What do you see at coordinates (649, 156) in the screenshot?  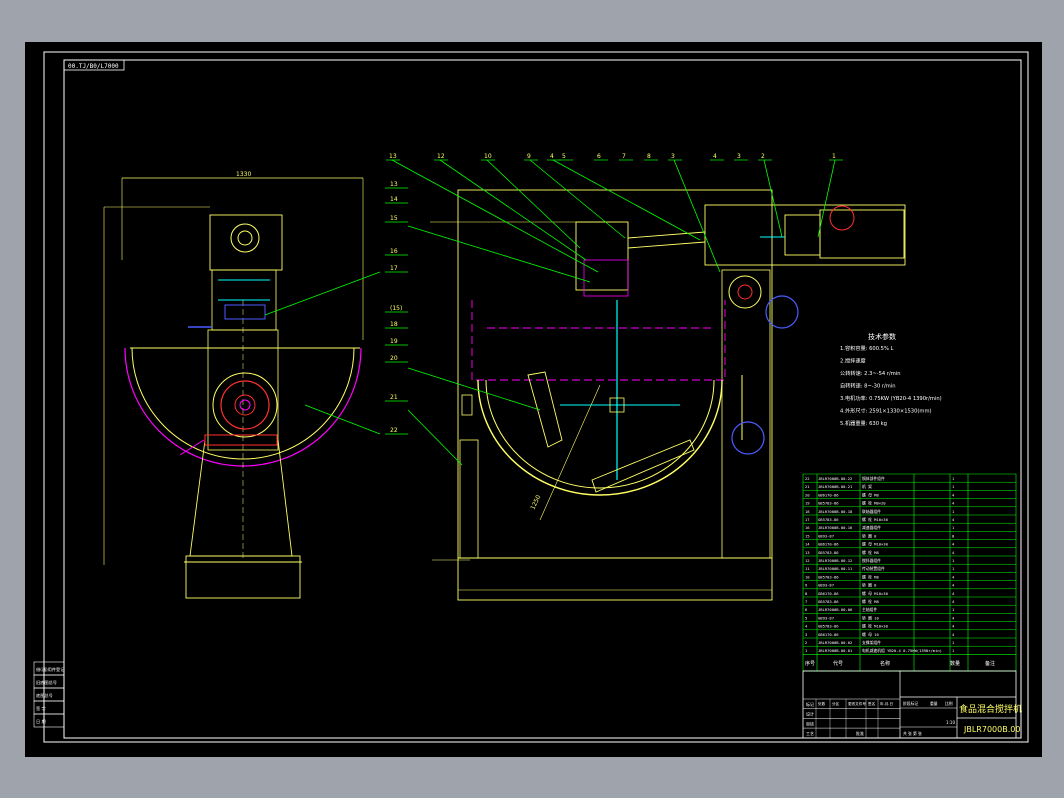 I see `balloon-label: 8` at bounding box center [649, 156].